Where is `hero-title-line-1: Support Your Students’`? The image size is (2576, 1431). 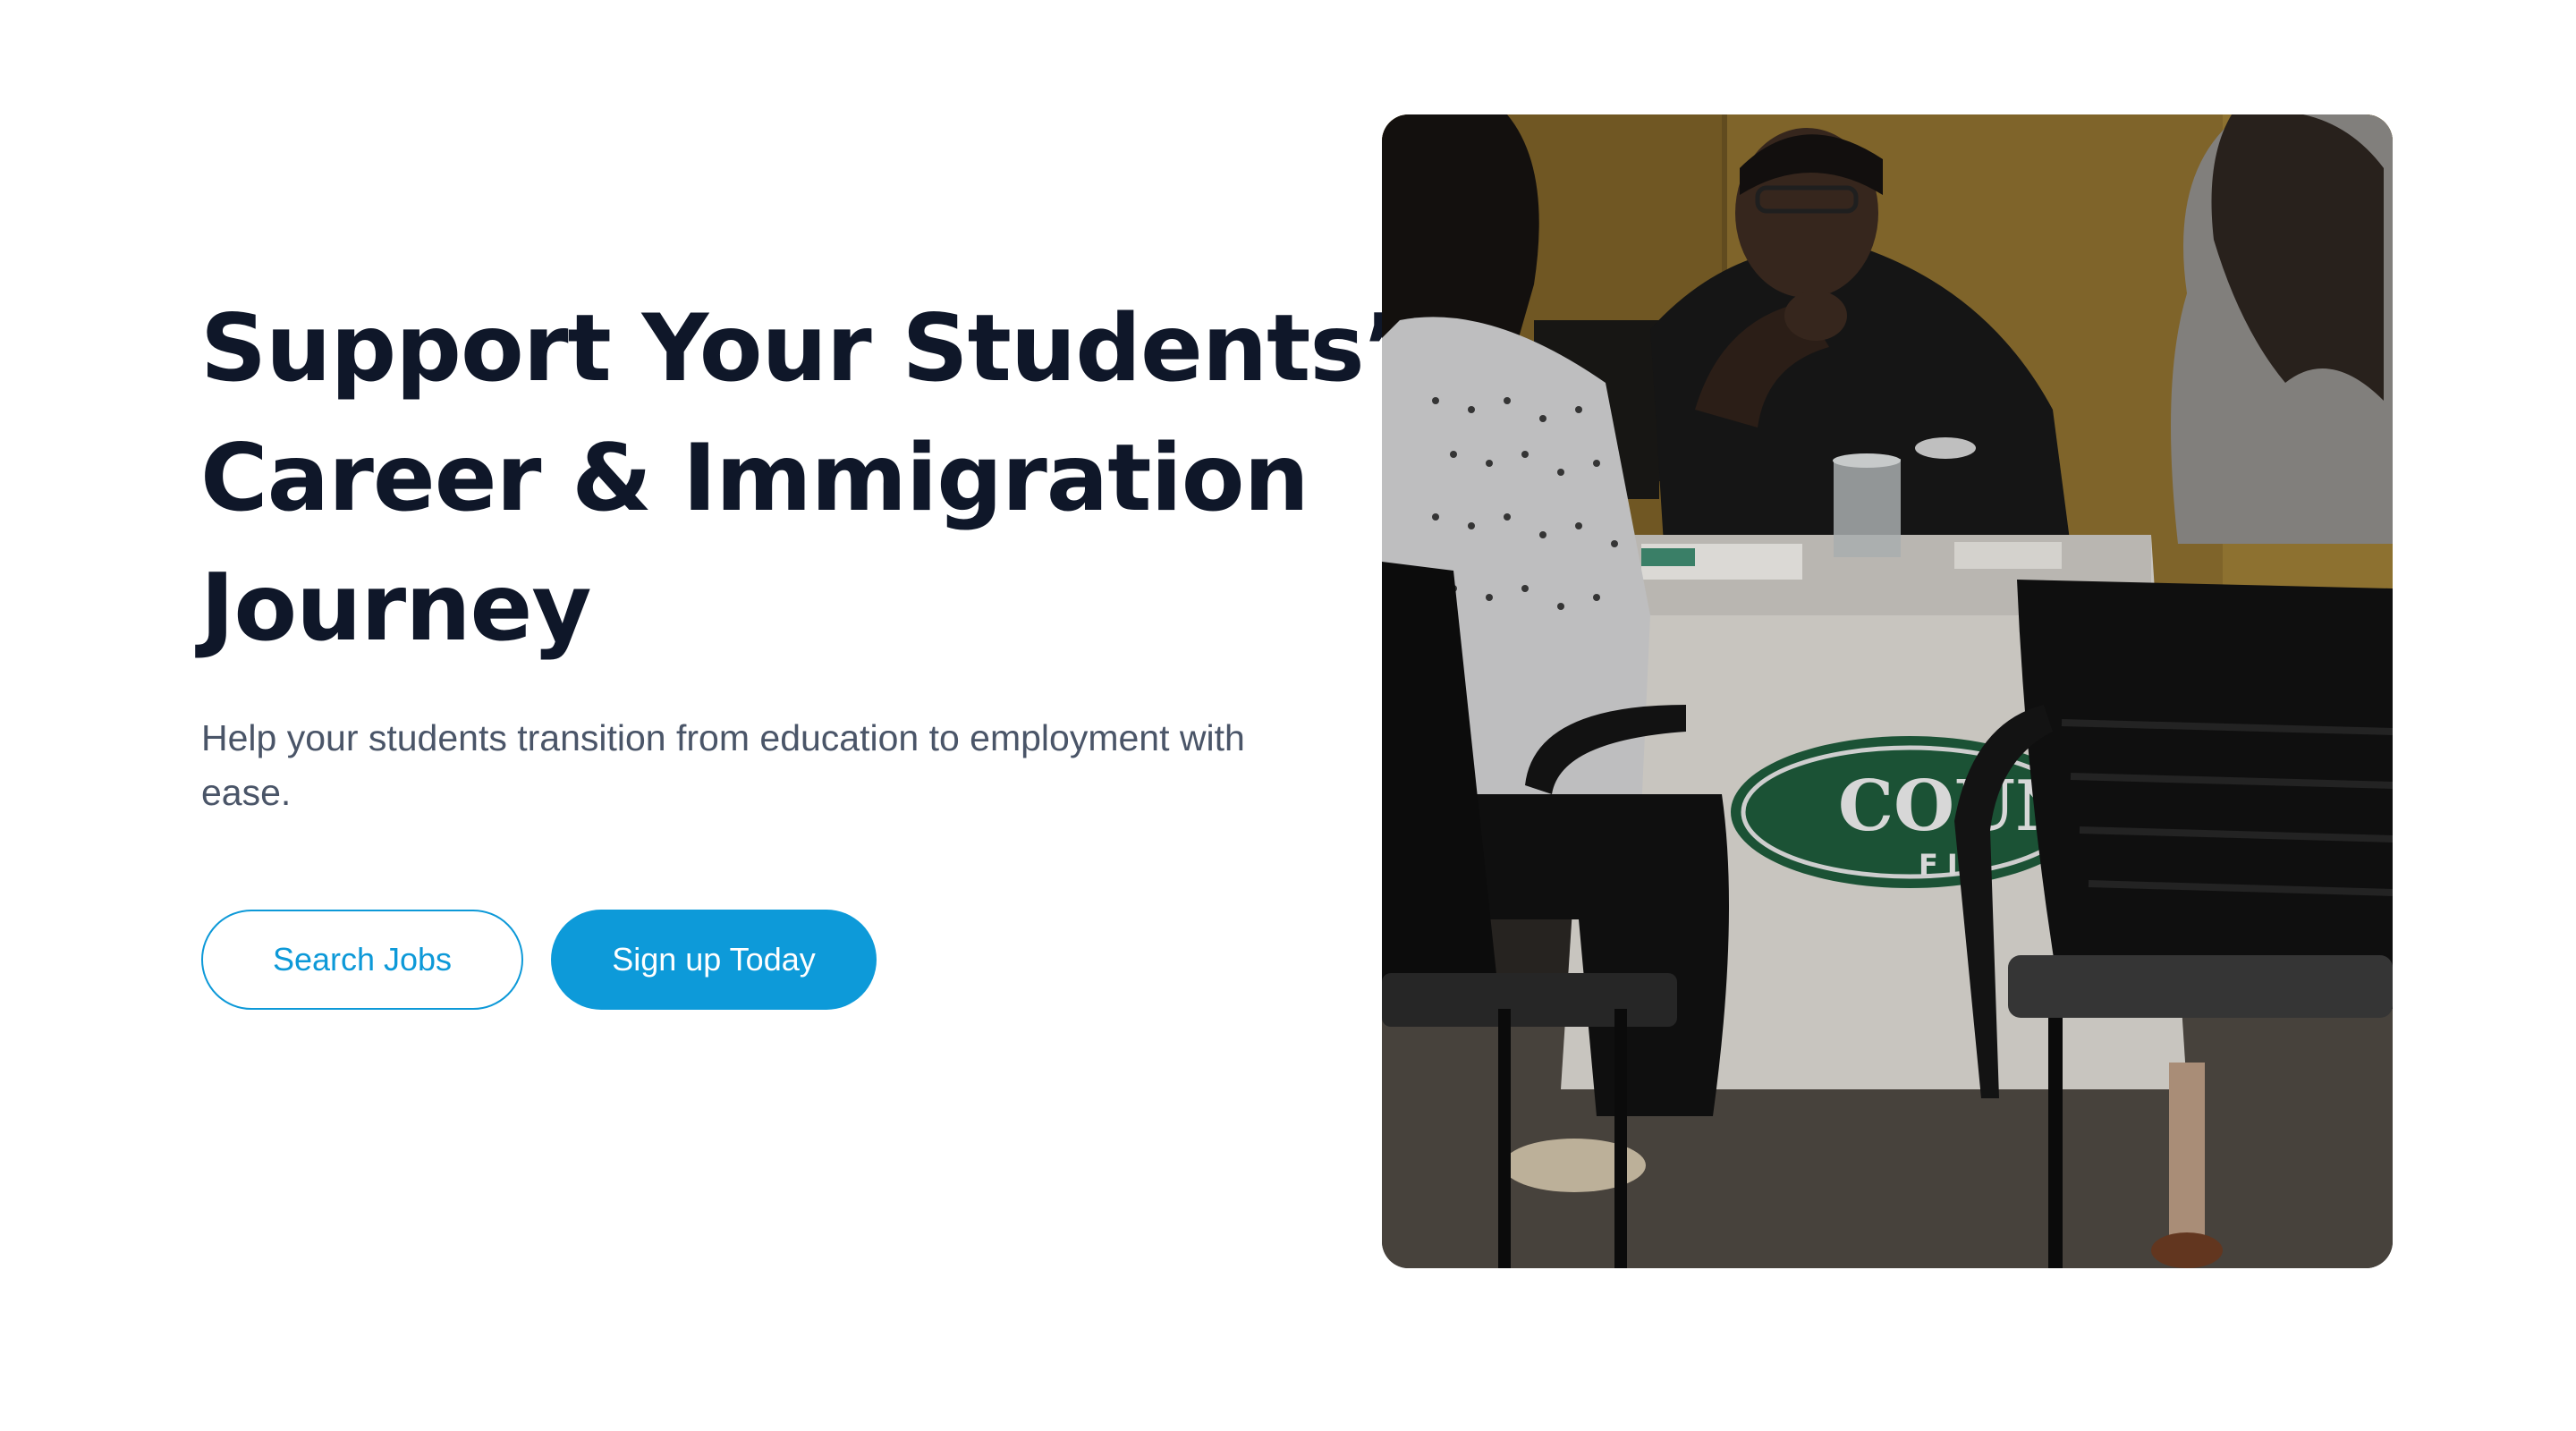
hero-title-line-1: Support Your Students’ is located at coordinates (799, 348).